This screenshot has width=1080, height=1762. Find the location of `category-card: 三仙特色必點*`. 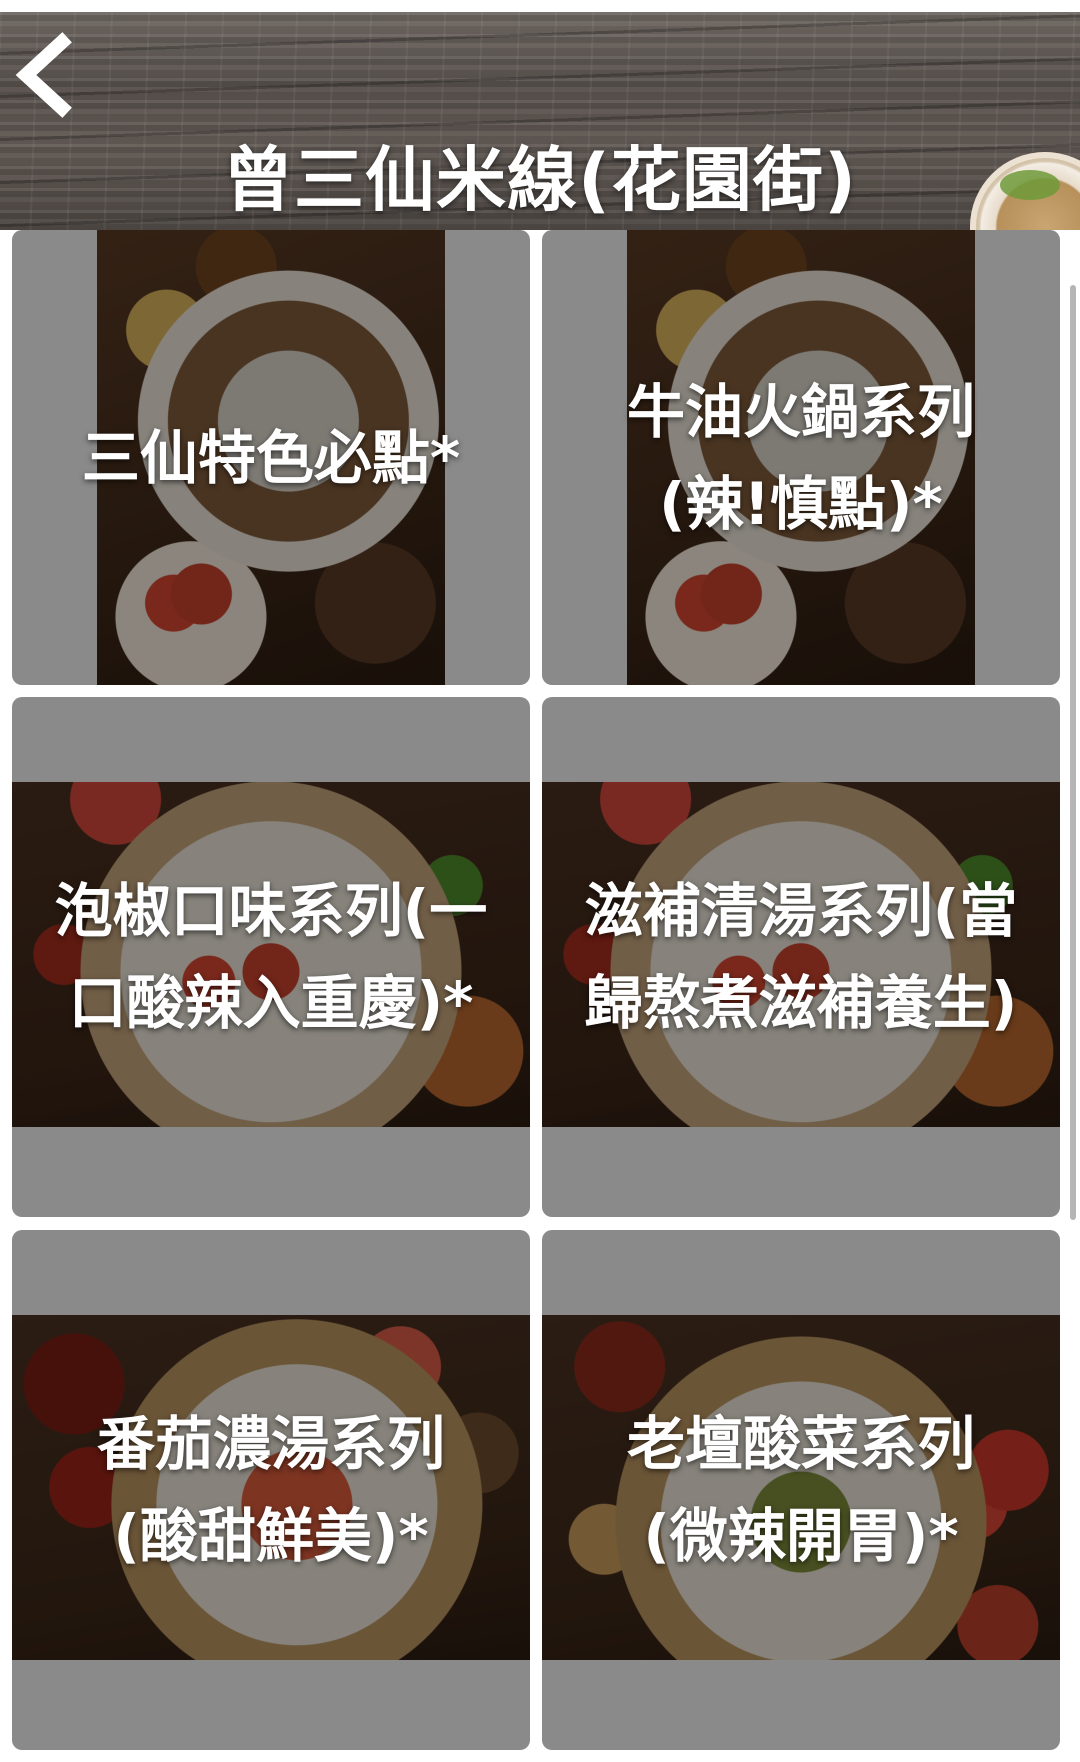

category-card: 三仙特色必點* is located at coordinates (271, 457).